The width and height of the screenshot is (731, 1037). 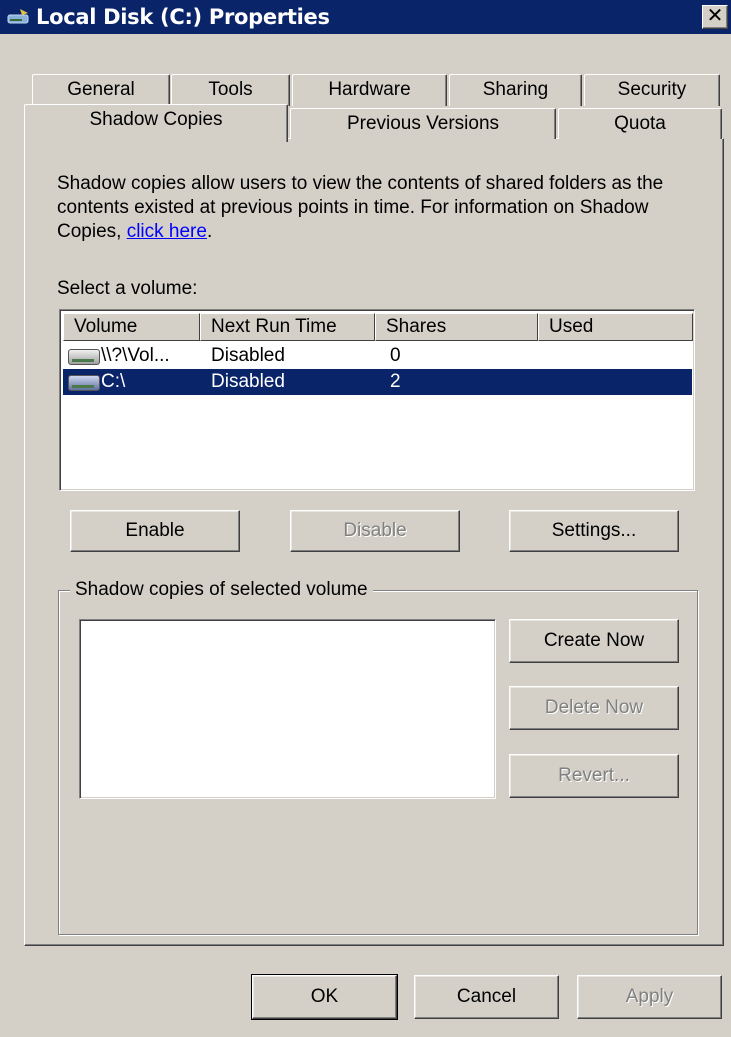 I want to click on column-label: Volume, so click(x=106, y=326).